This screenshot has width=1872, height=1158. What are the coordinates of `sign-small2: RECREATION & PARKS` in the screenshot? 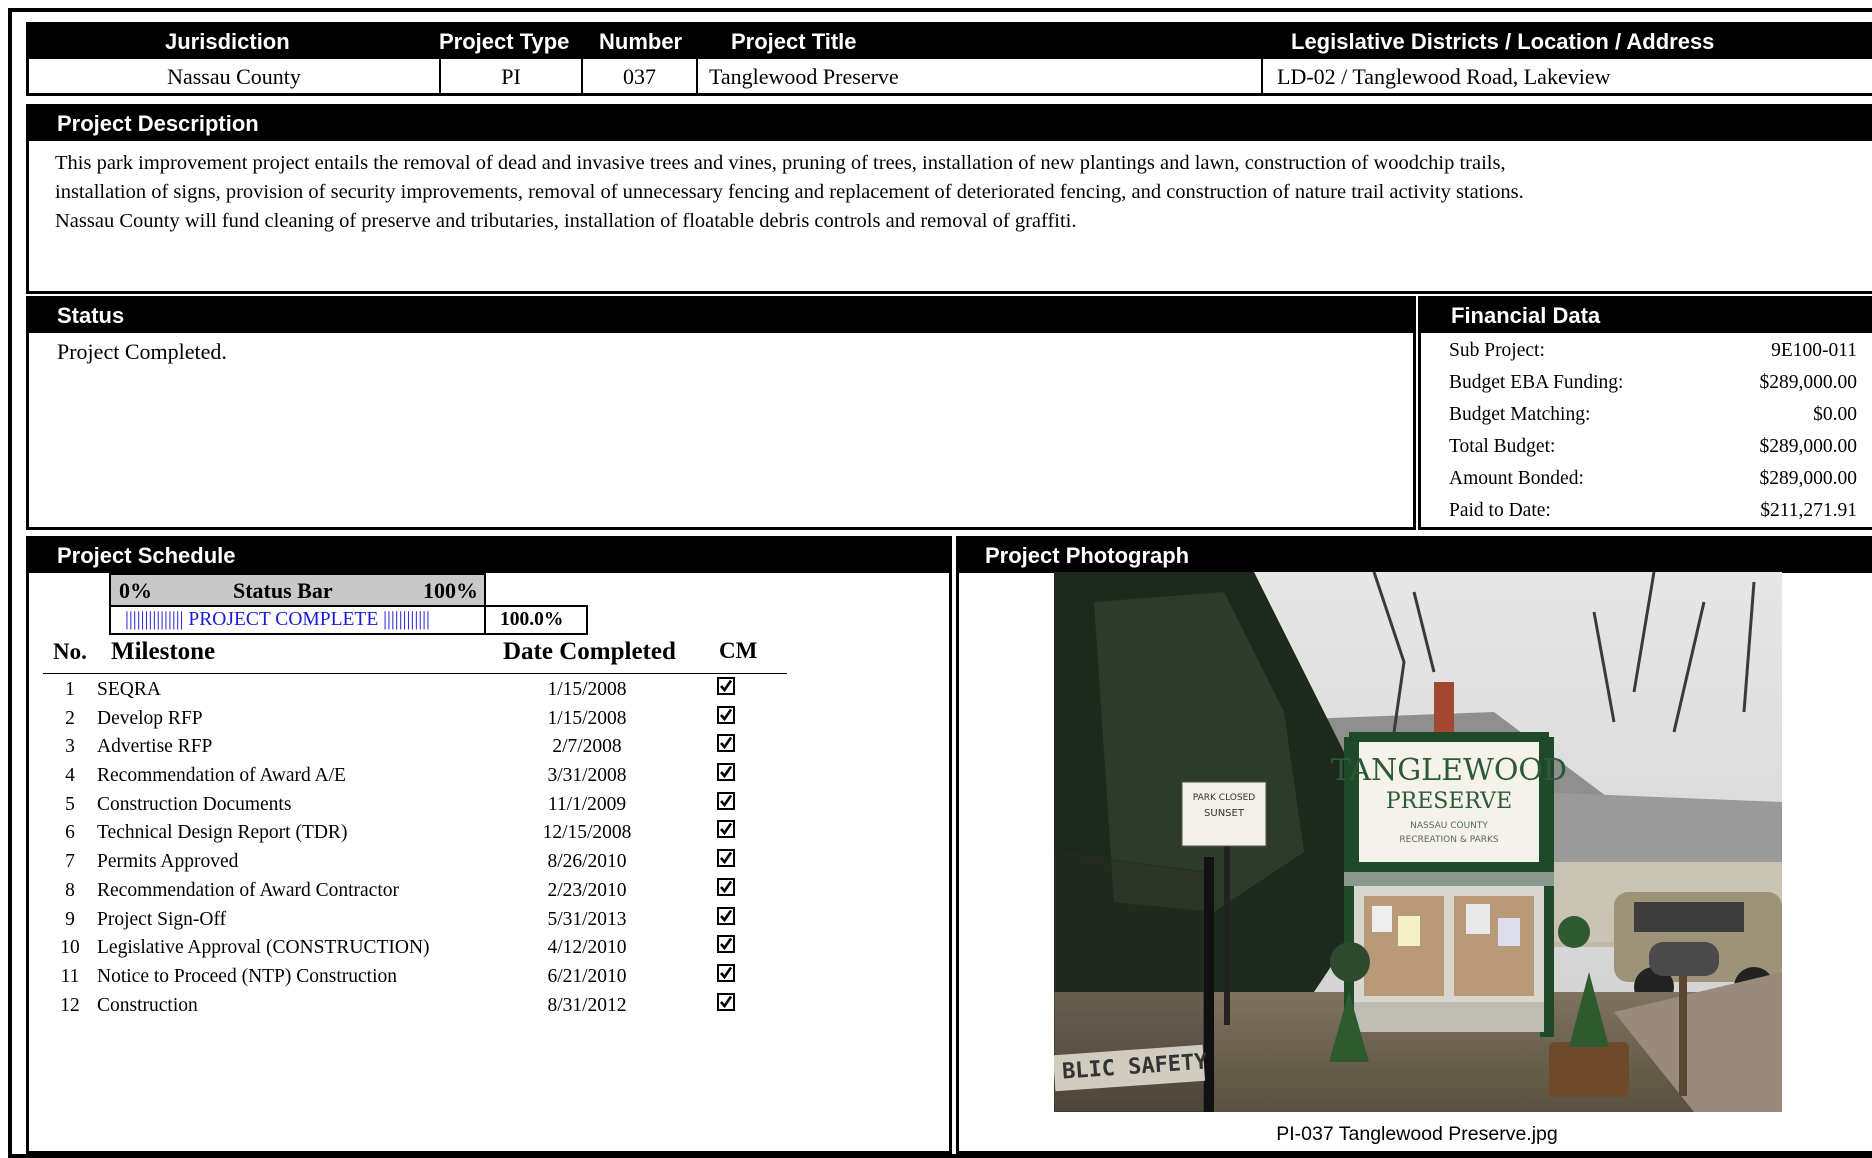 It's located at (1448, 840).